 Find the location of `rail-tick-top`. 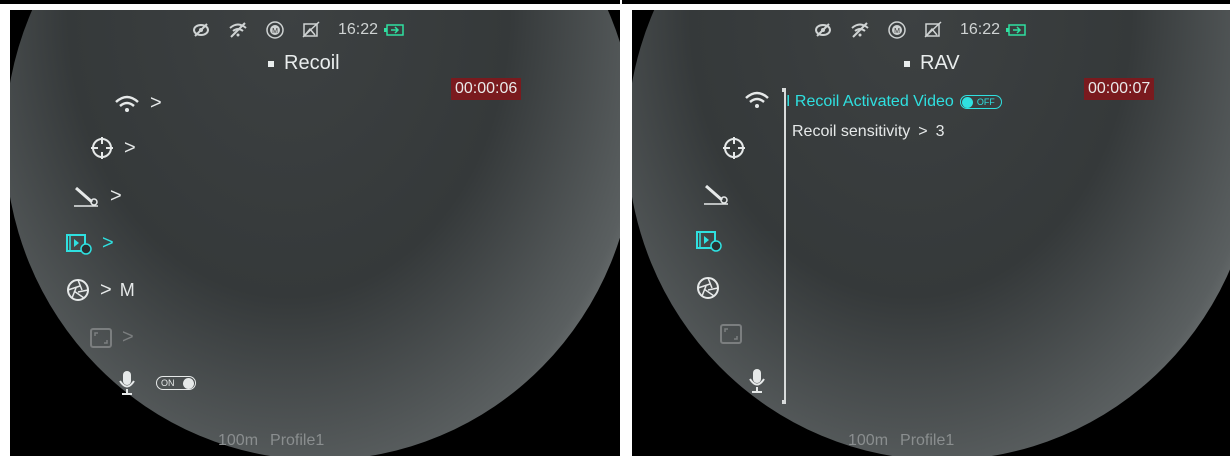

rail-tick-top is located at coordinates (784, 90).